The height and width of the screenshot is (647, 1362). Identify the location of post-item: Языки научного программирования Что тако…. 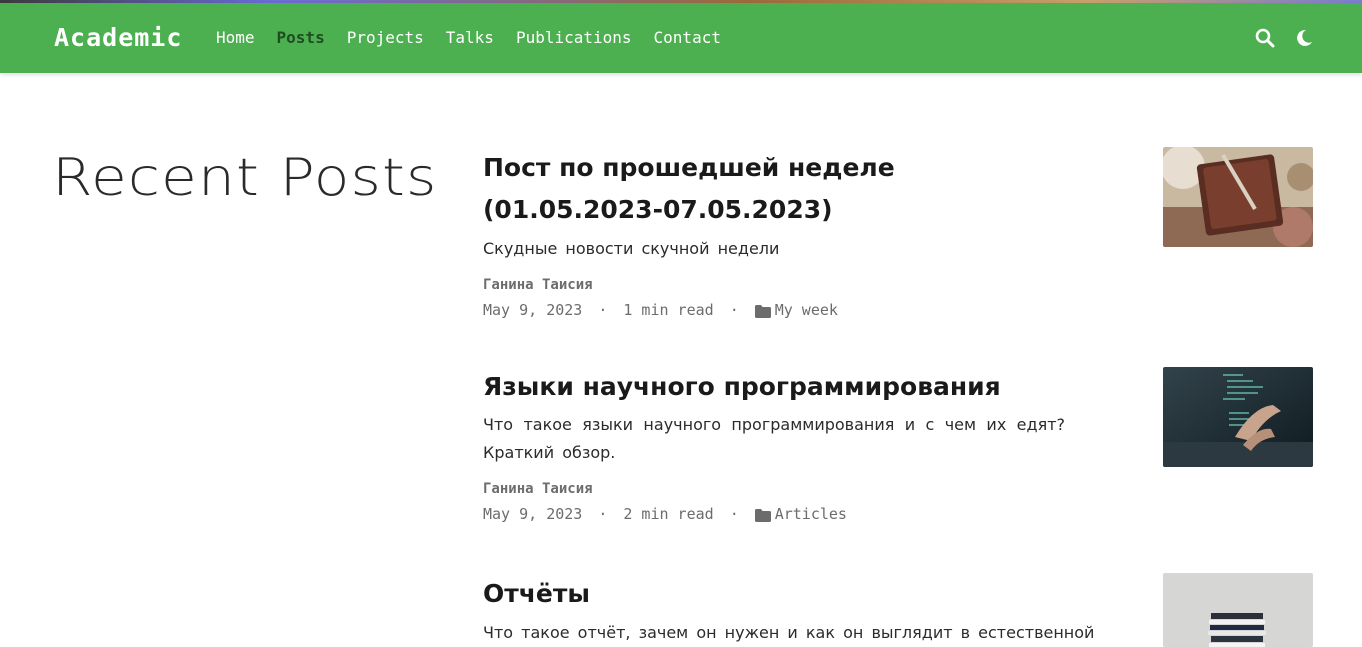
(898, 445).